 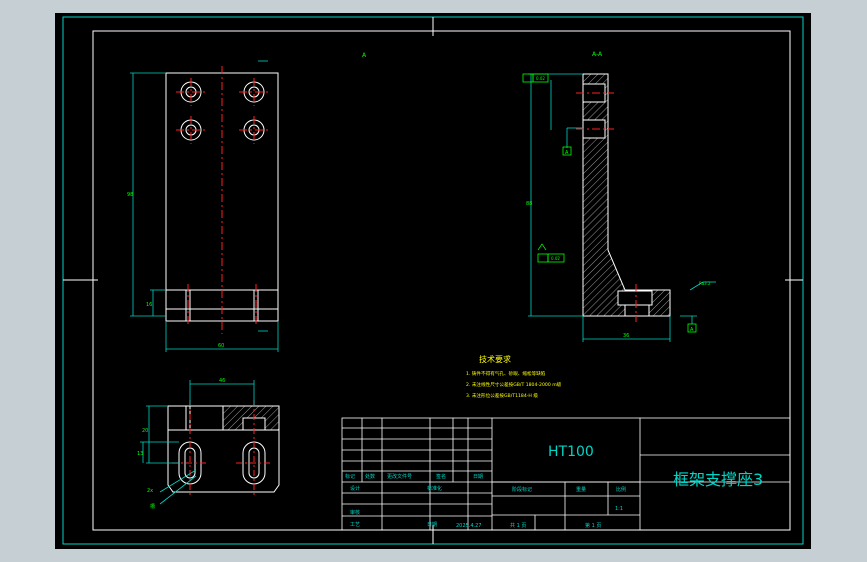 I want to click on sheet-number: 第 1 页, so click(x=593, y=525).